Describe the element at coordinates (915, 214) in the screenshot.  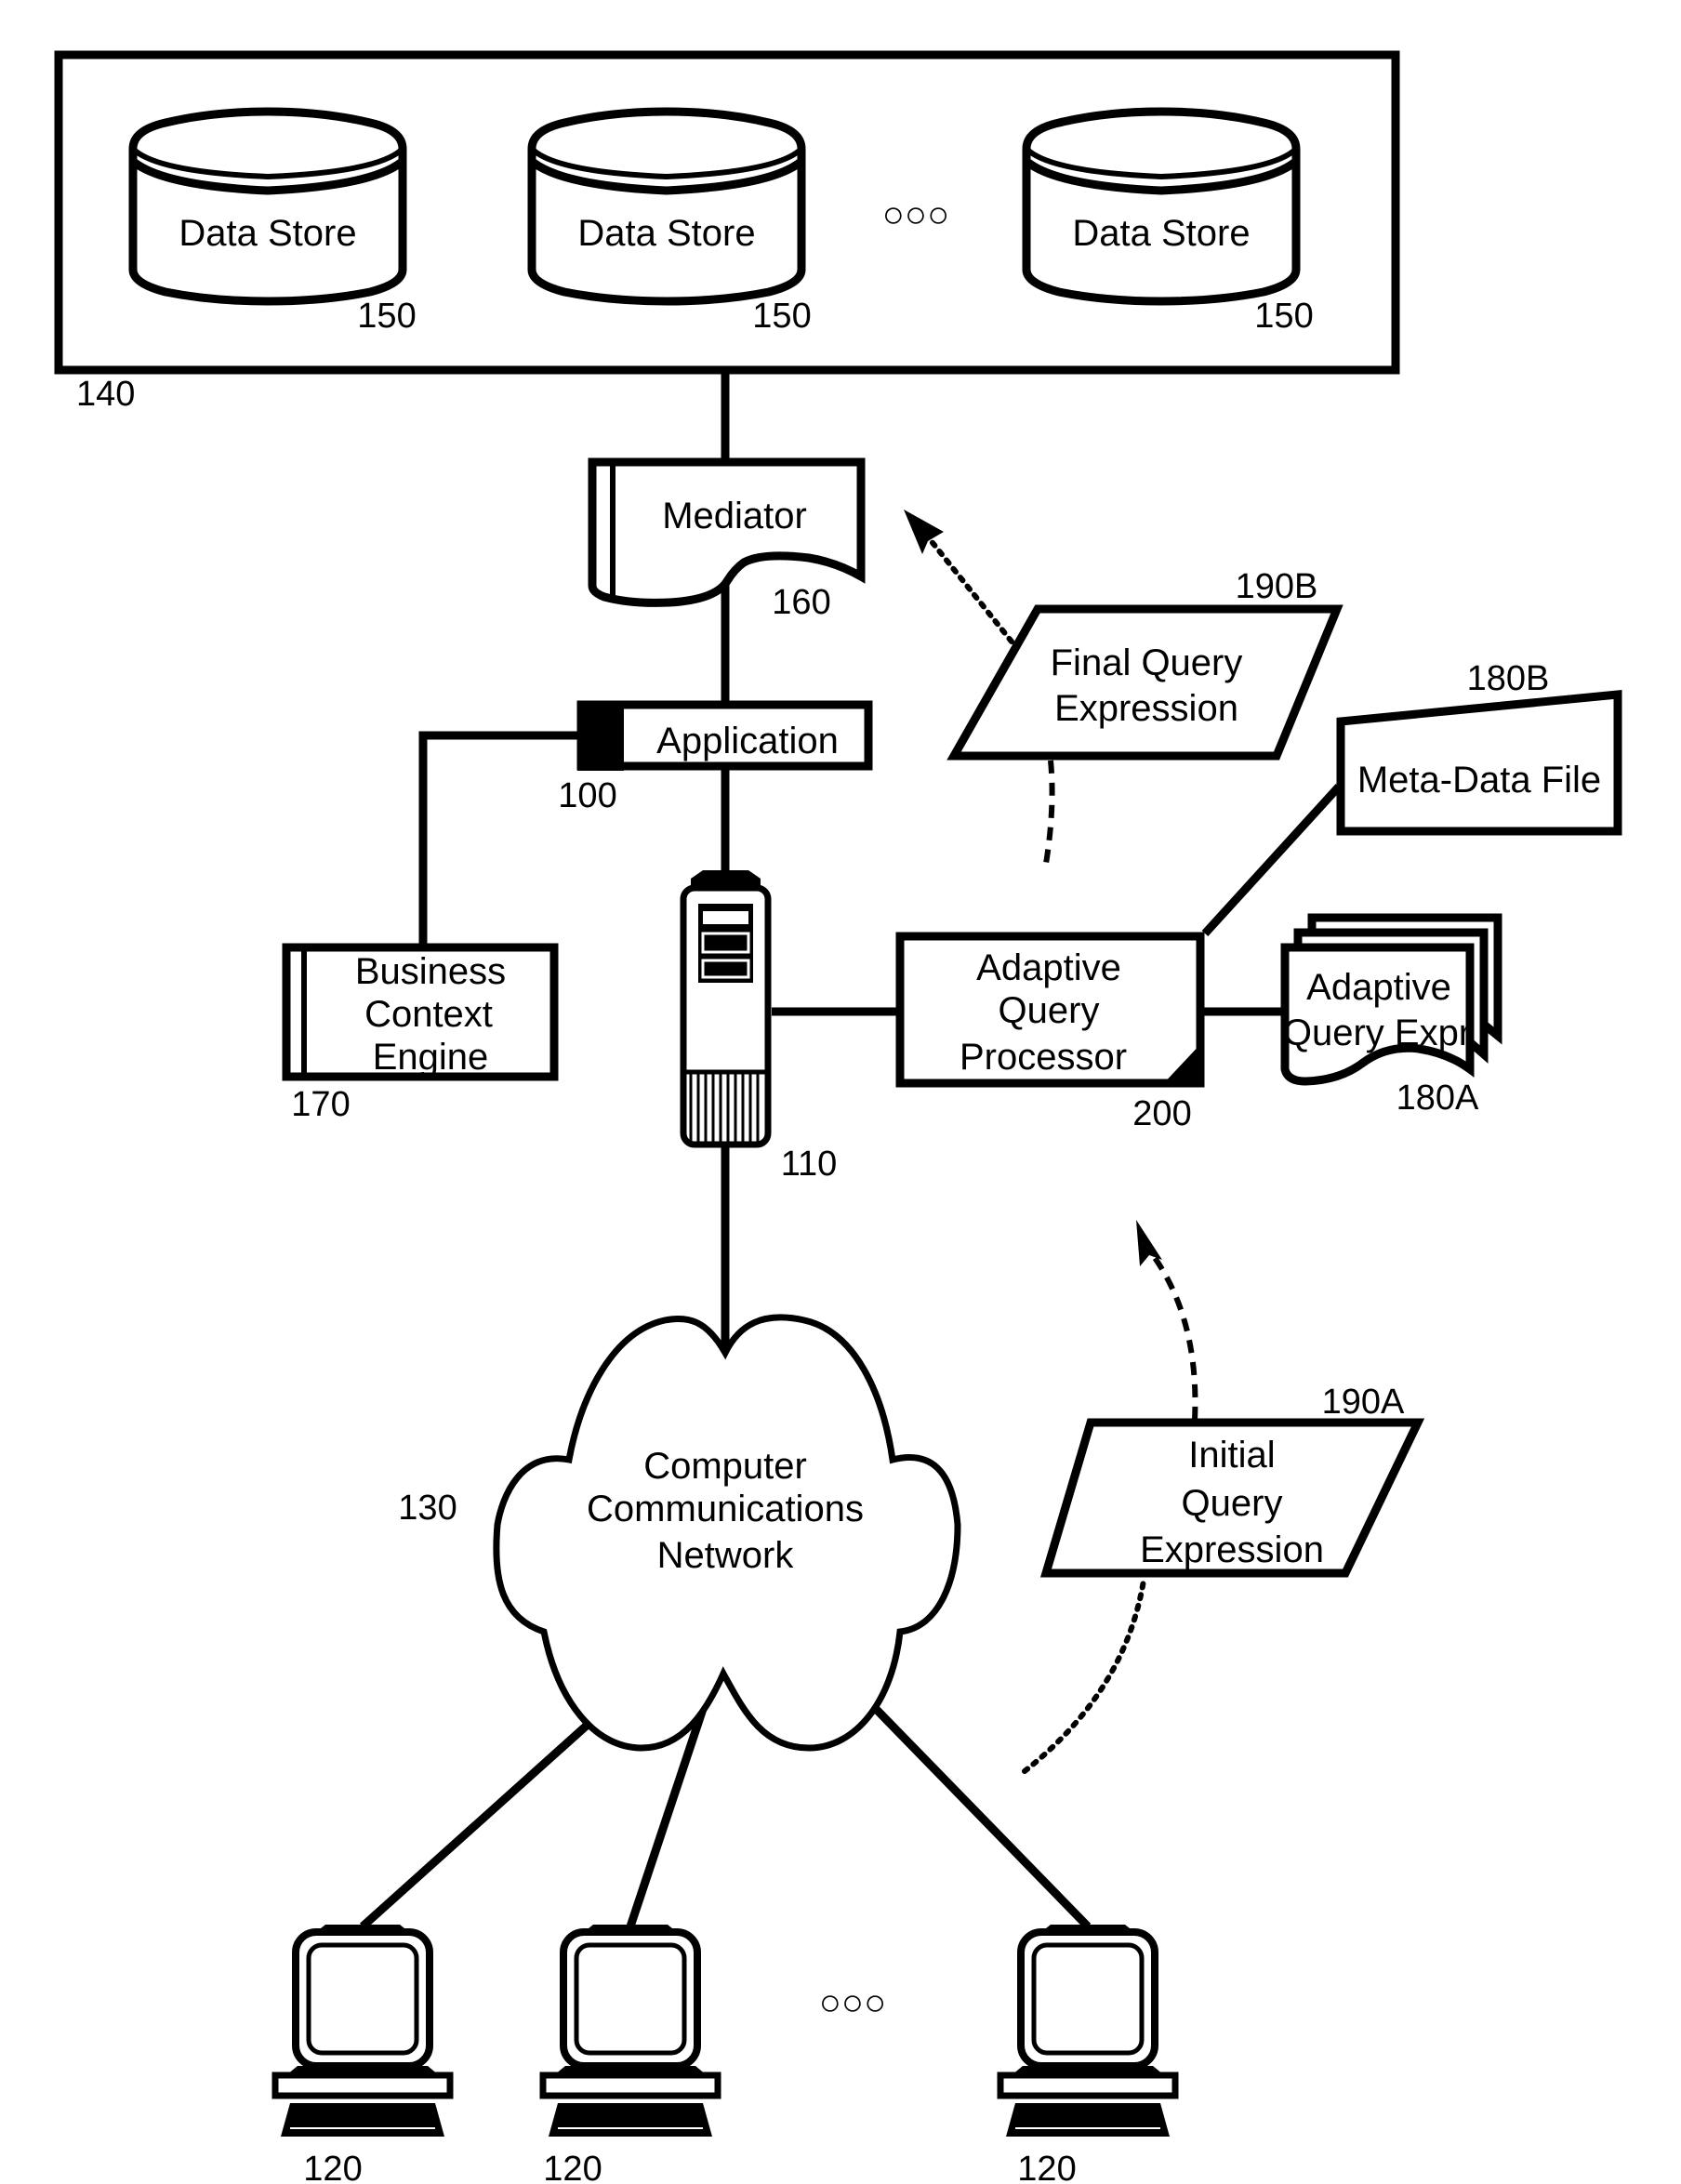
I see `ellipsis-data-stores: ○○○` at that location.